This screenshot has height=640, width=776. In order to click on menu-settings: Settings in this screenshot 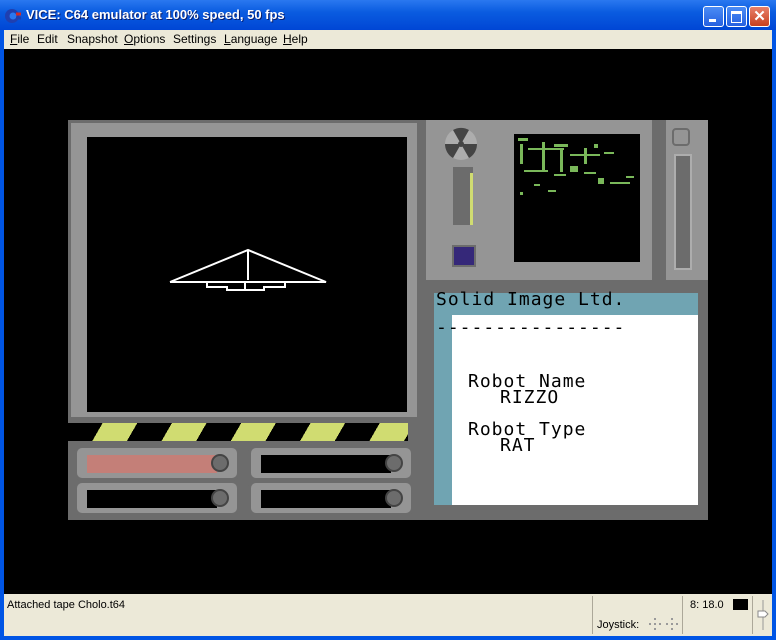, I will do `click(194, 39)`.